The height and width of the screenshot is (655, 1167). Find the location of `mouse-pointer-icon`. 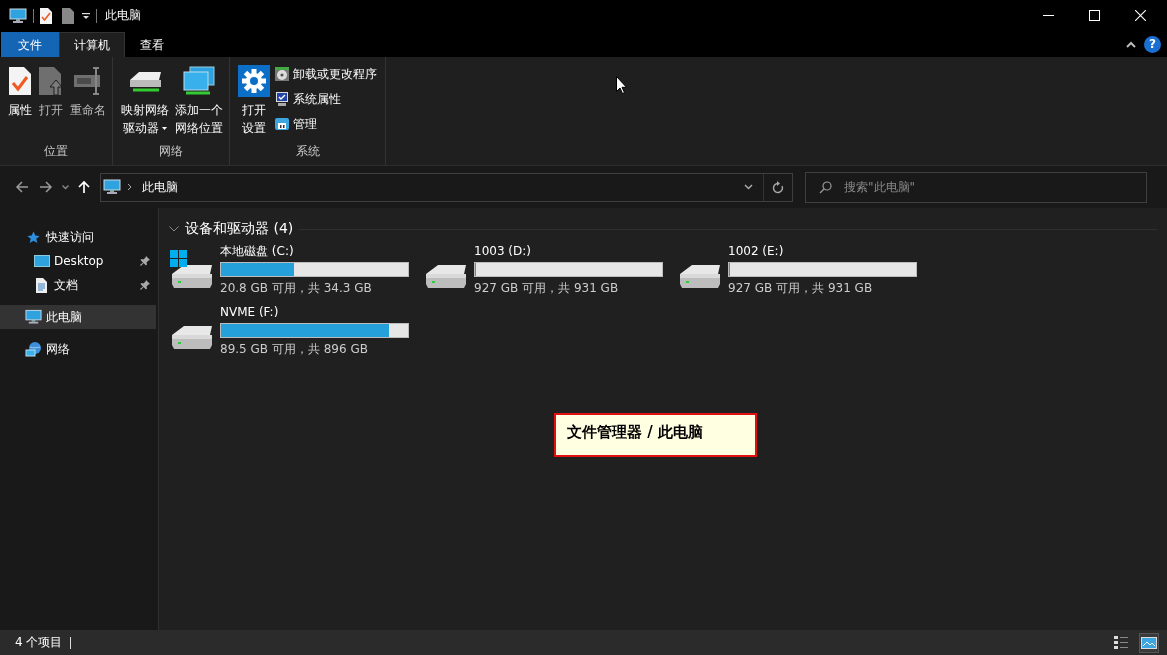

mouse-pointer-icon is located at coordinates (621, 85).